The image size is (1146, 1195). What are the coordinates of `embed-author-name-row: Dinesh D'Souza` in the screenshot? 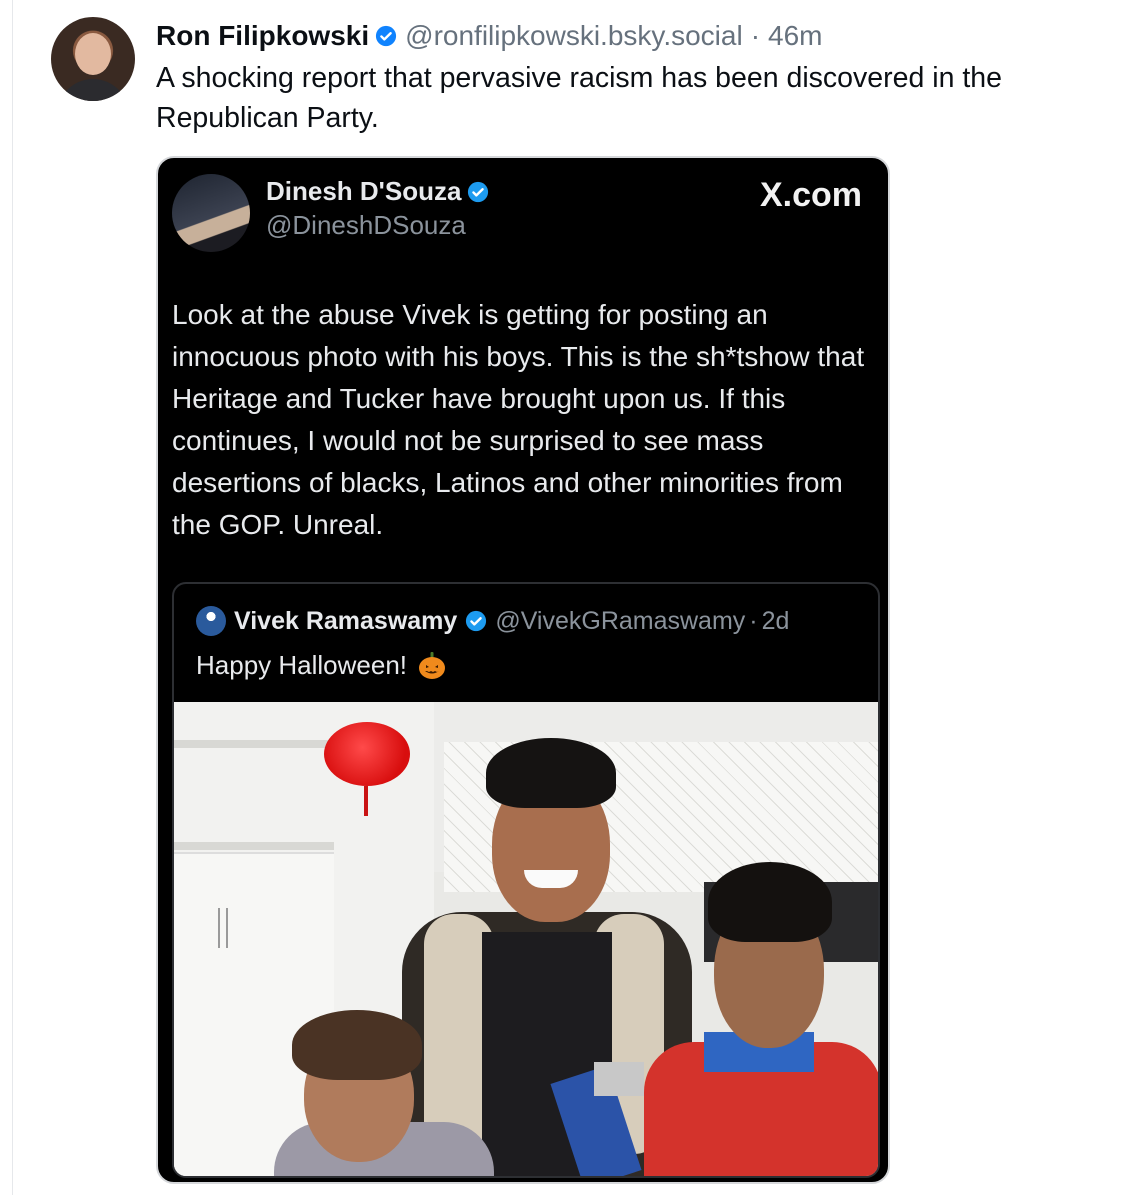 It's located at (381, 191).